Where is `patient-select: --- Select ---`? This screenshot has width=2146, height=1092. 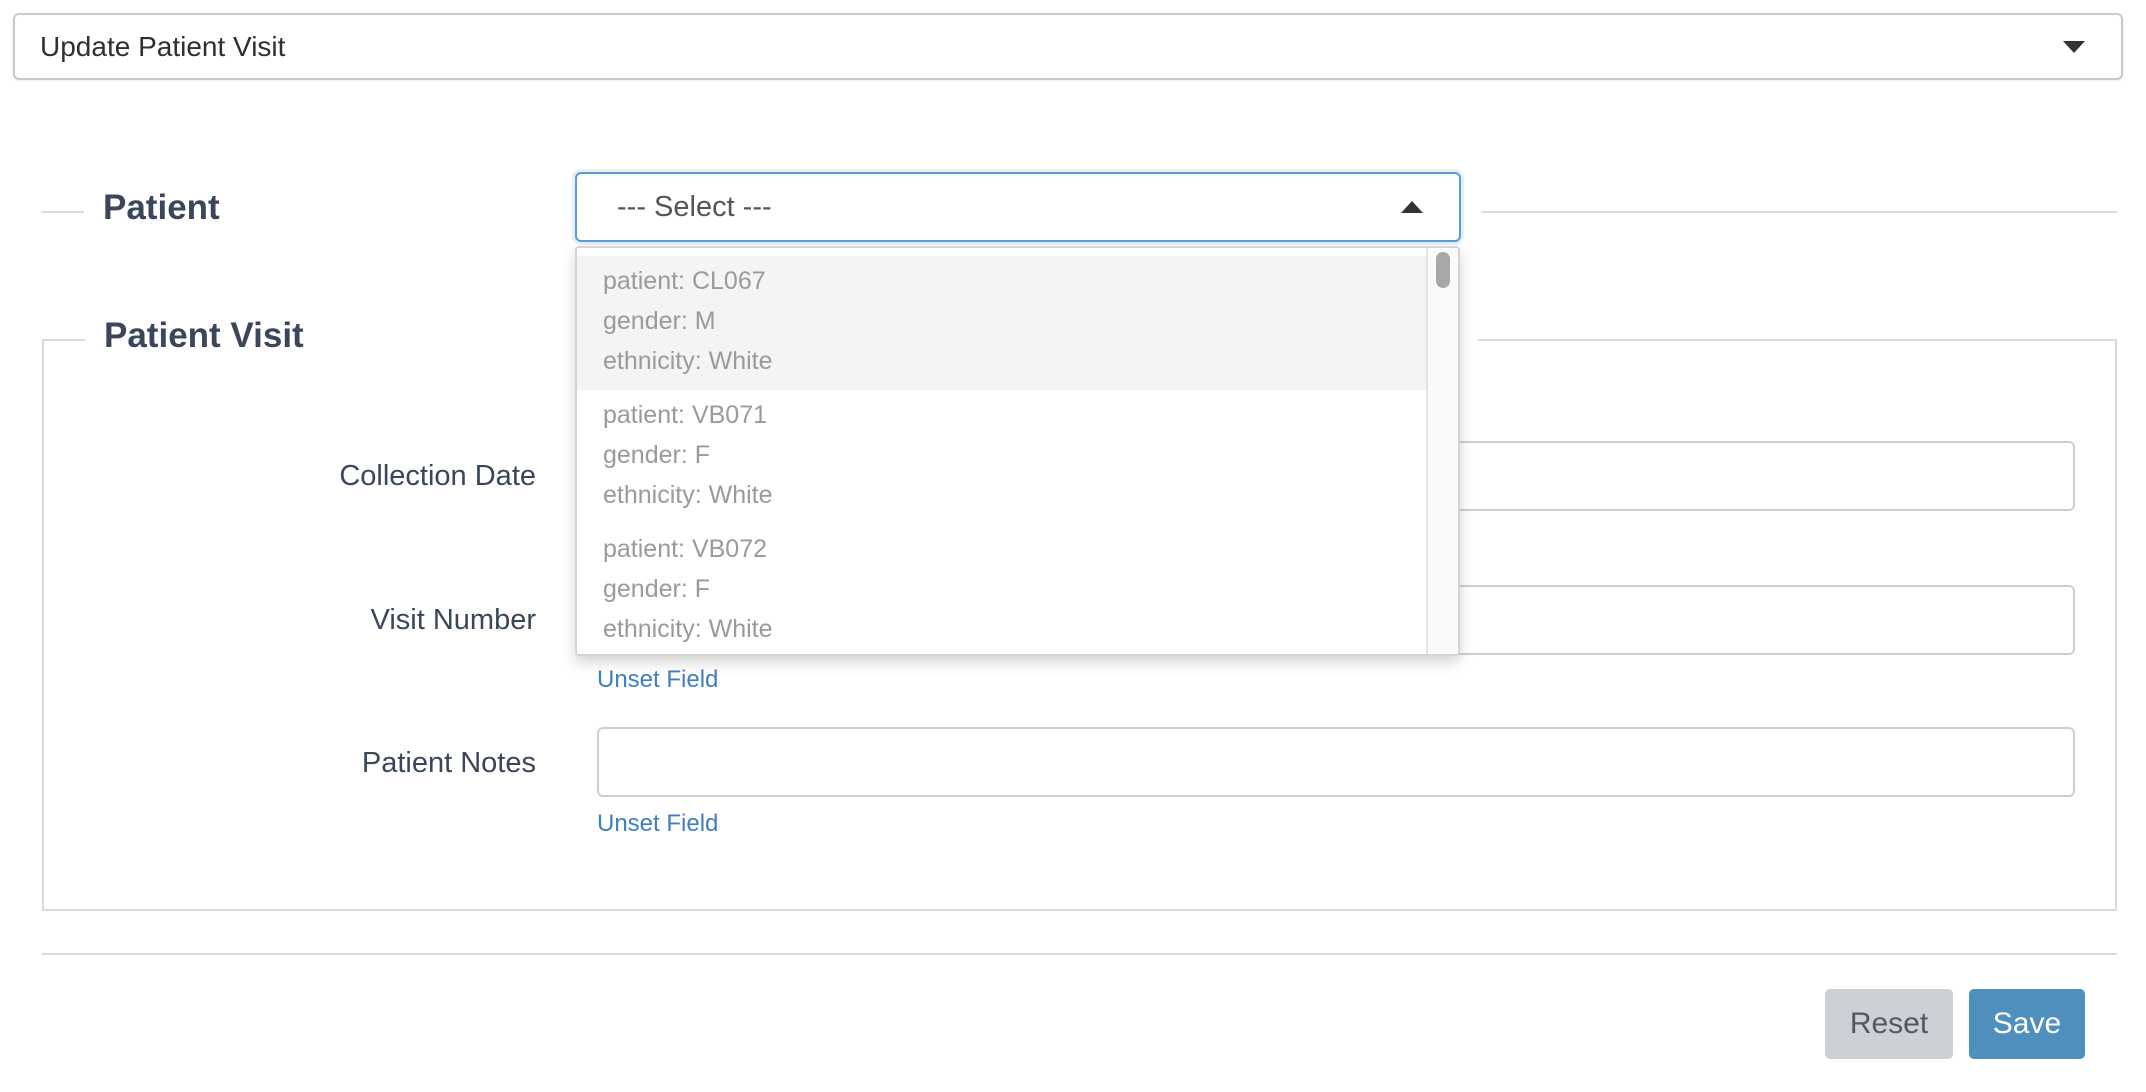
patient-select: --- Select --- is located at coordinates (1018, 207).